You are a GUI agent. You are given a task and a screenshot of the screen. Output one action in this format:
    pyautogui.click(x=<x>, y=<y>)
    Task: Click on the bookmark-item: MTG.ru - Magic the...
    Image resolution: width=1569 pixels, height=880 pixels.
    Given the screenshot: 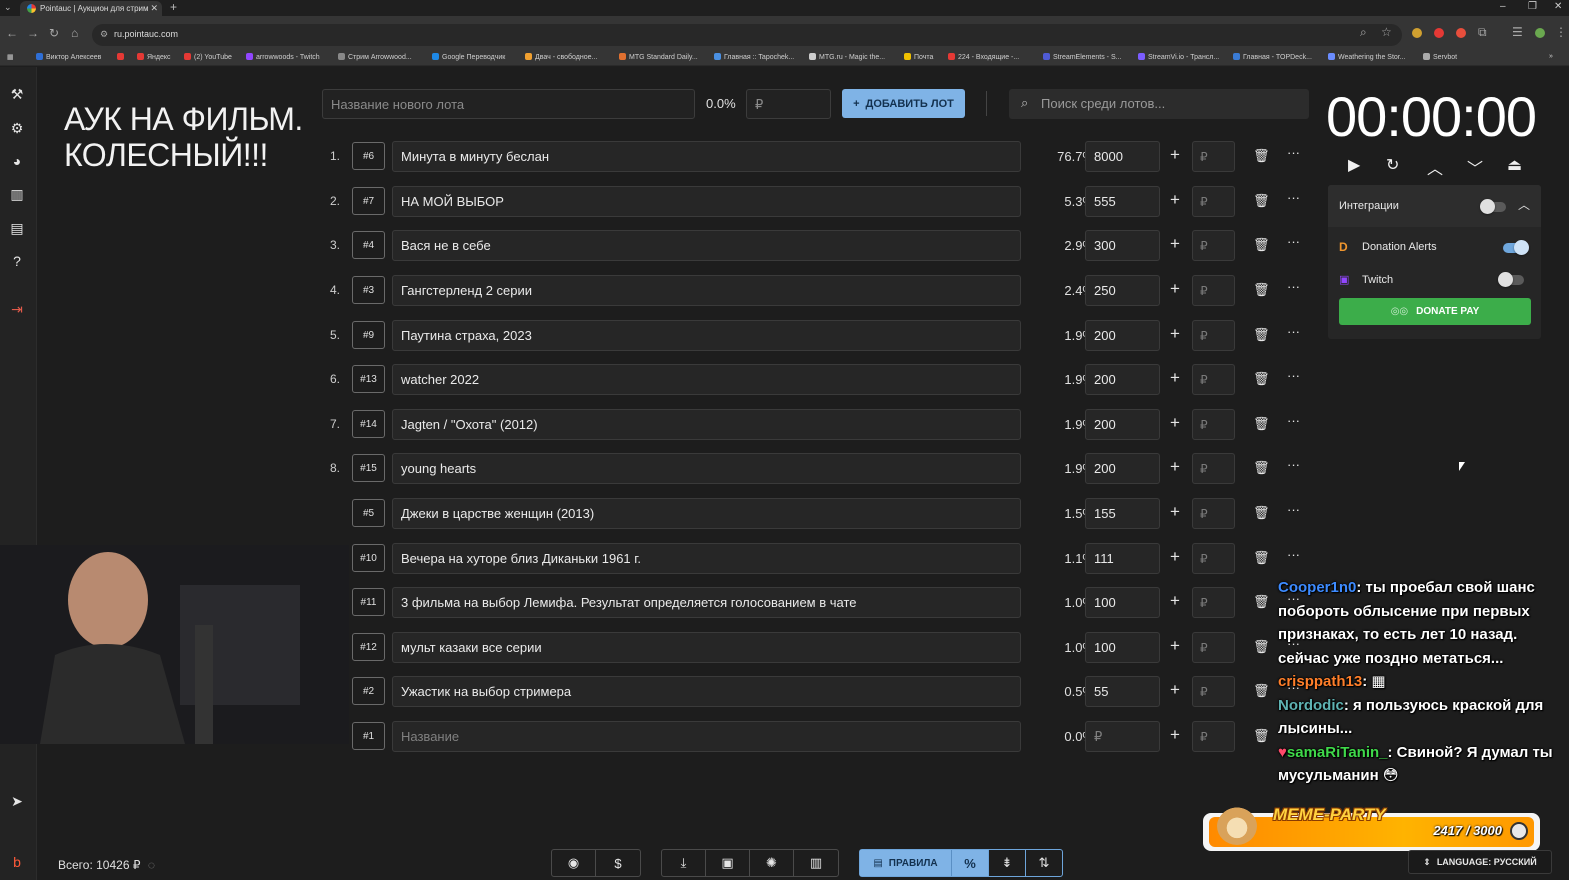 What is the action you would take?
    pyautogui.click(x=847, y=57)
    